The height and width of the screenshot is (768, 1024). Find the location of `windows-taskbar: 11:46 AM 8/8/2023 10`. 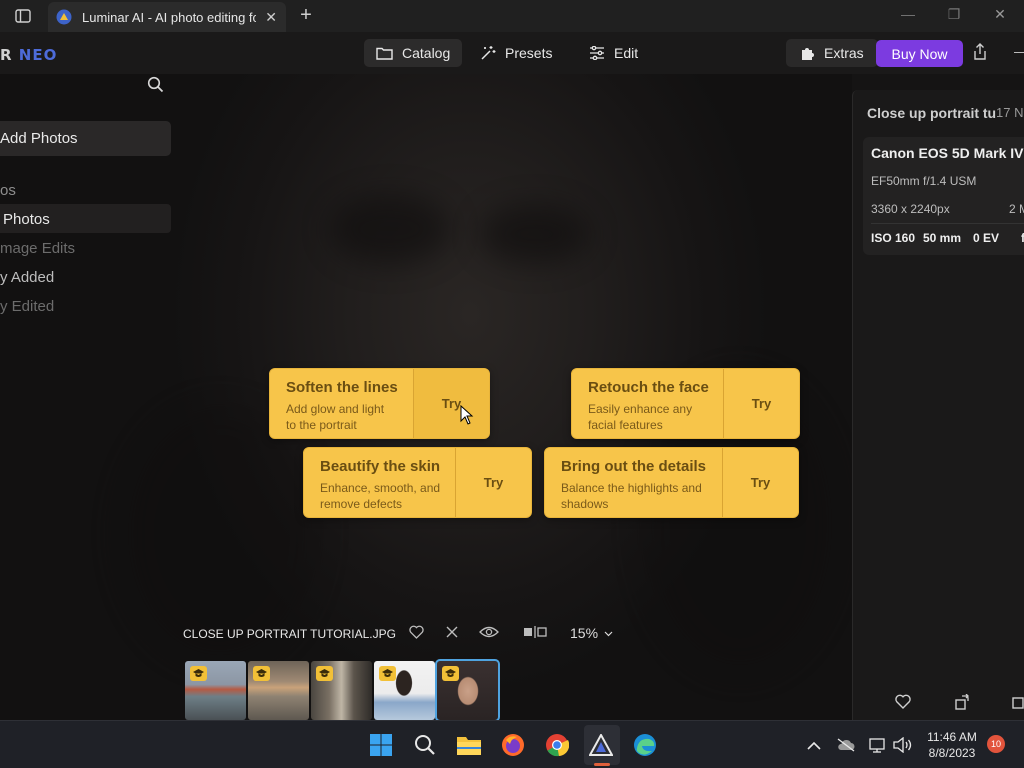

windows-taskbar: 11:46 AM 8/8/2023 10 is located at coordinates (512, 744).